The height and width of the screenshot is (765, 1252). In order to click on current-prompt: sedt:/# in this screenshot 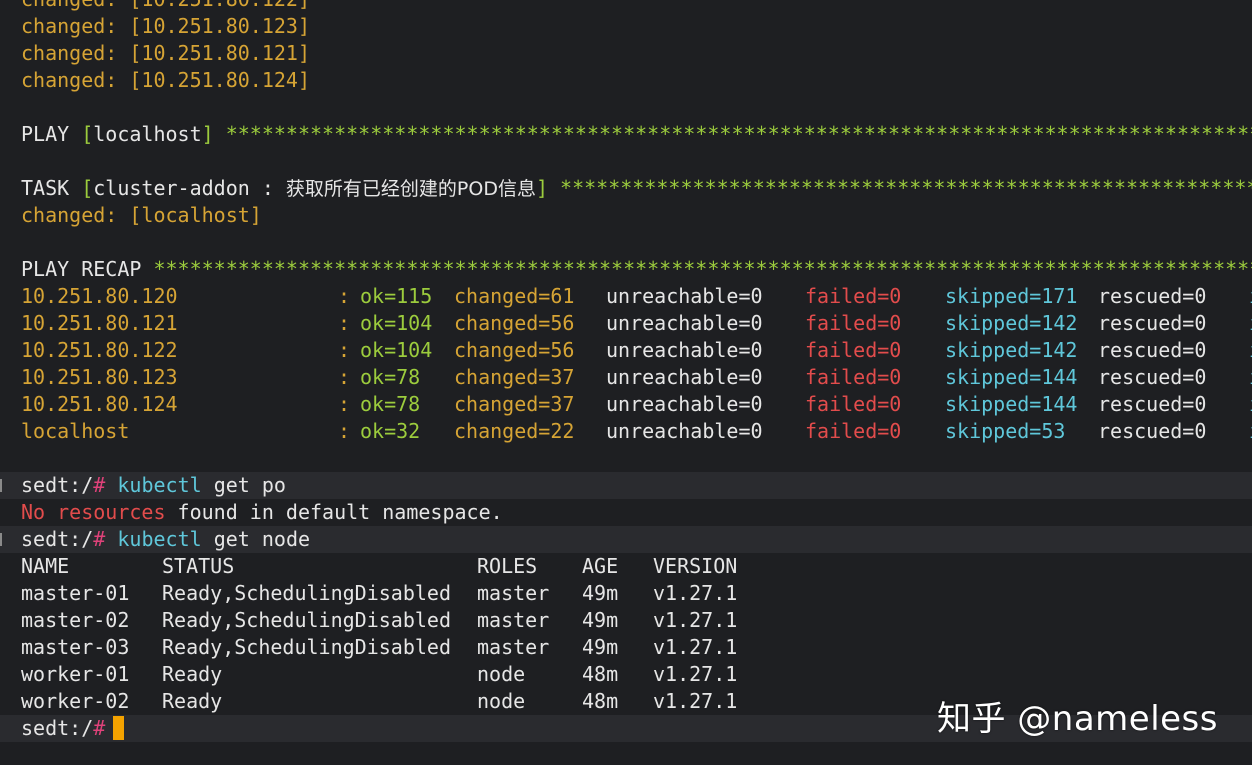, I will do `click(72, 728)`.